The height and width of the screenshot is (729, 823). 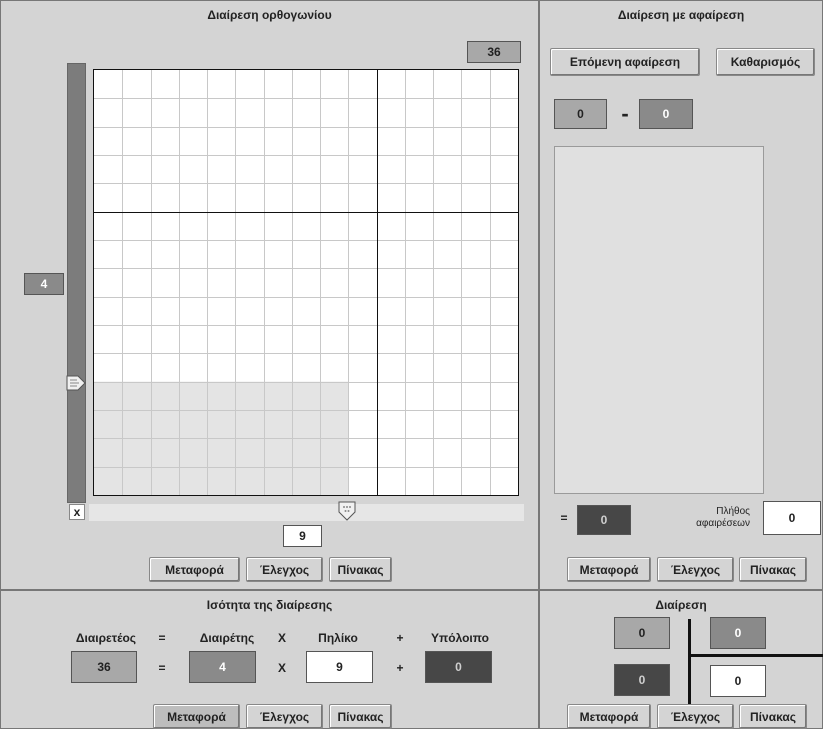 I want to click on dividend-box: 36, so click(x=104, y=667).